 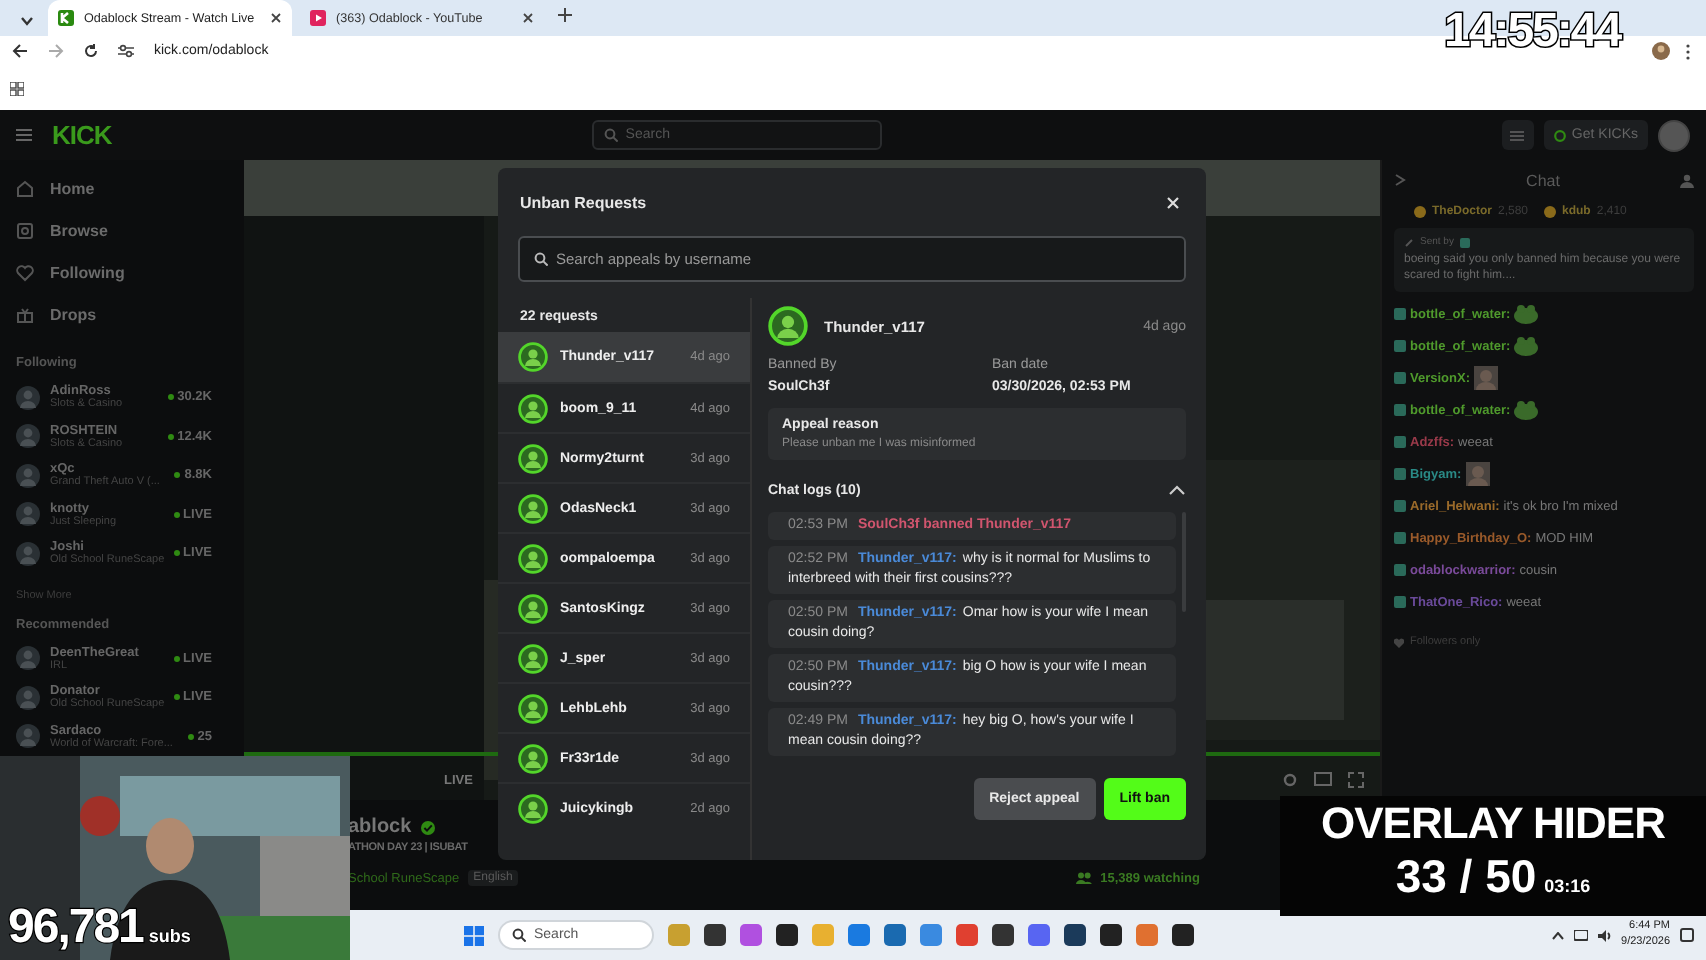 What do you see at coordinates (130, 273) in the screenshot?
I see `nav-link: Following` at bounding box center [130, 273].